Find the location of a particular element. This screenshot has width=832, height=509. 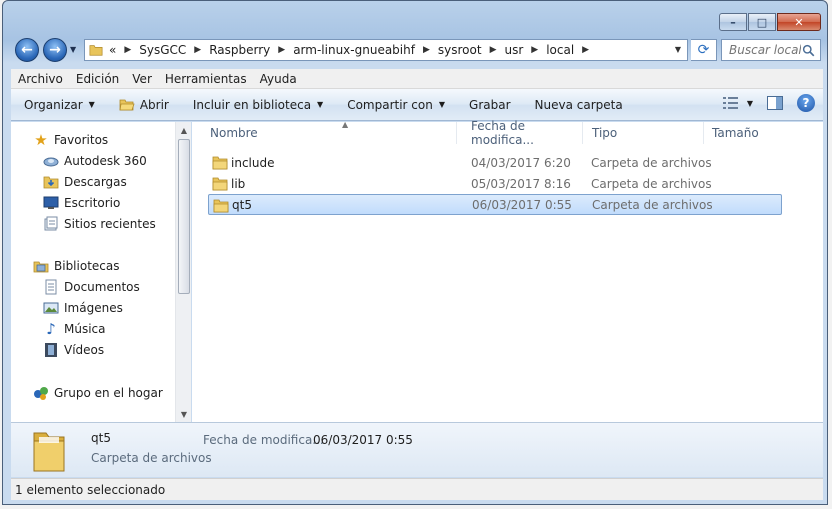

sort-ascending-icon: ▲ is located at coordinates (345, 124).